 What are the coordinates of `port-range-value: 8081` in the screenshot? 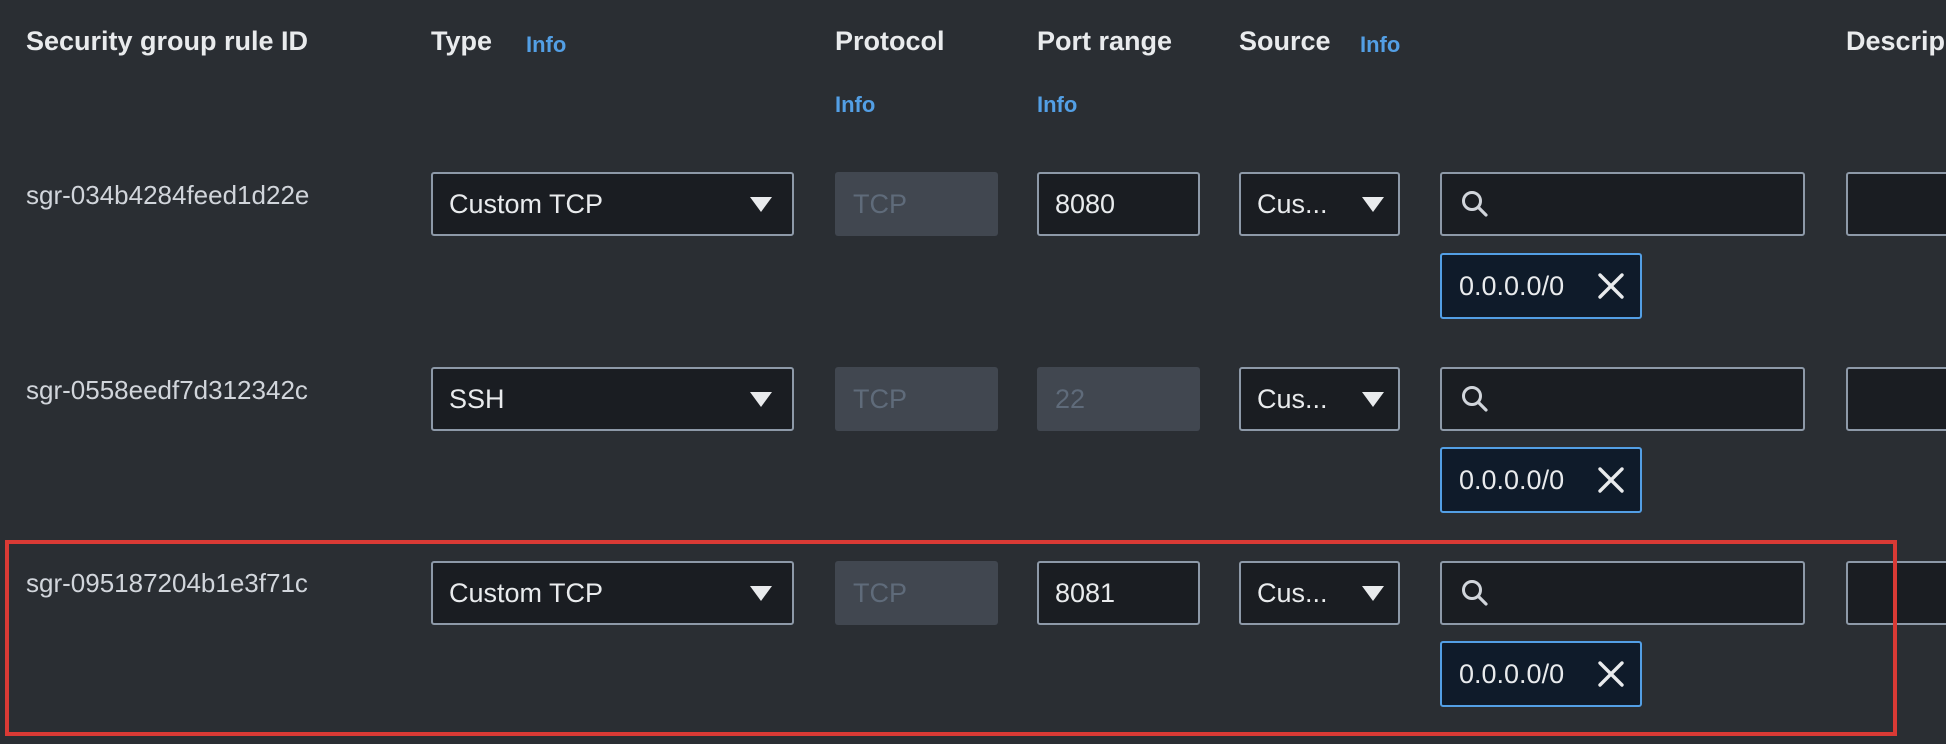 It's located at (1085, 592).